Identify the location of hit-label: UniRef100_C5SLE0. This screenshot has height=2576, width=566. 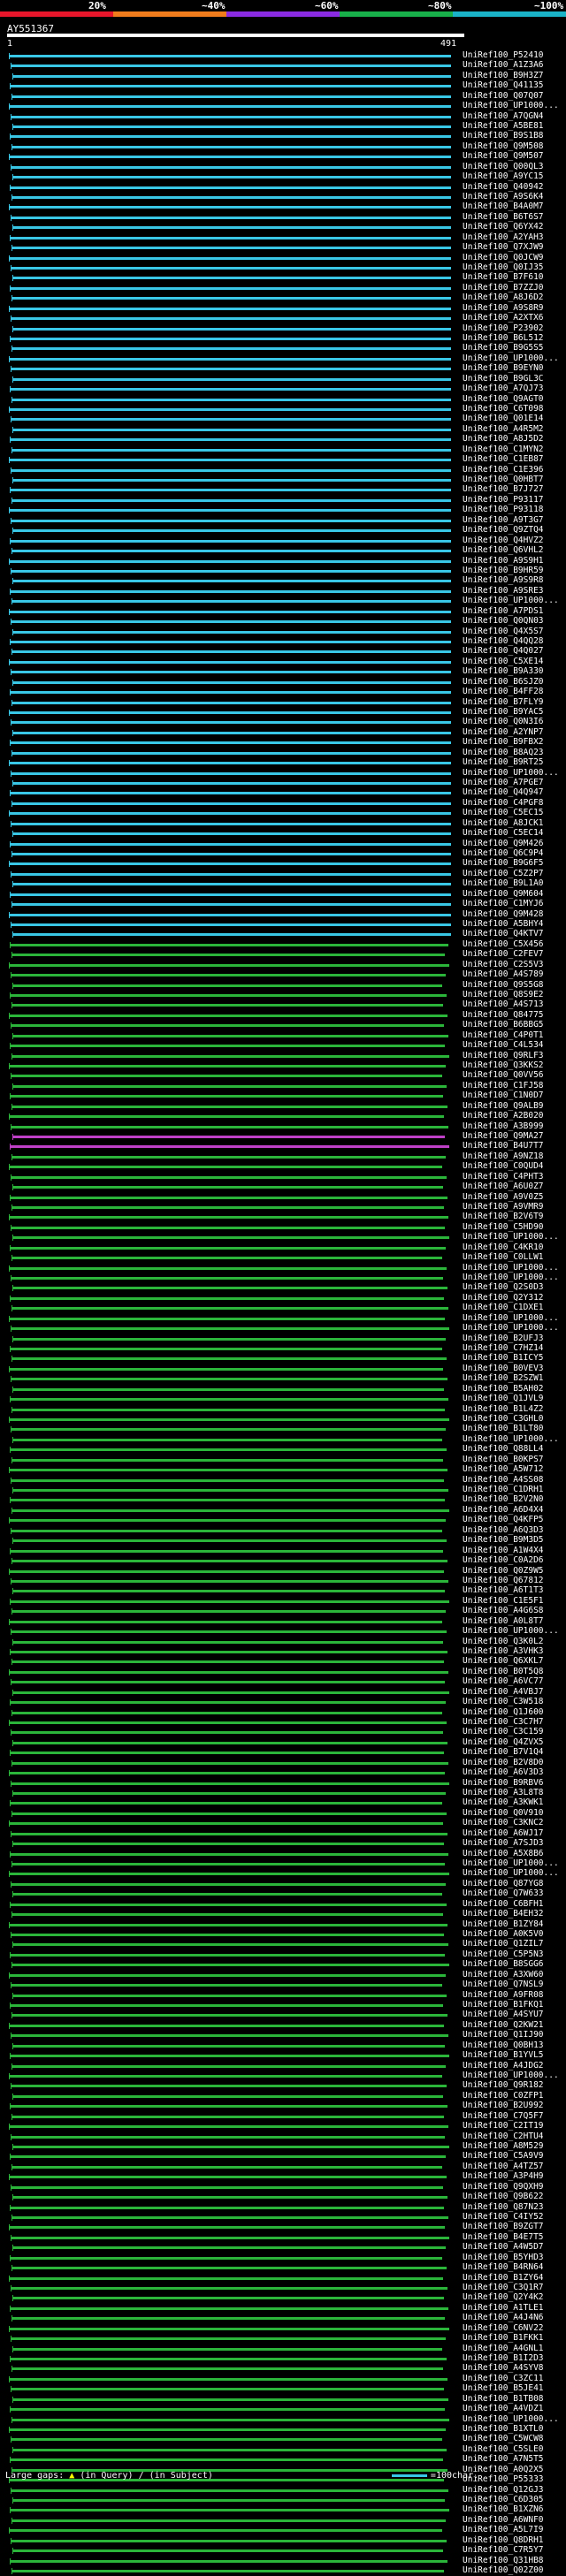
(504, 2449).